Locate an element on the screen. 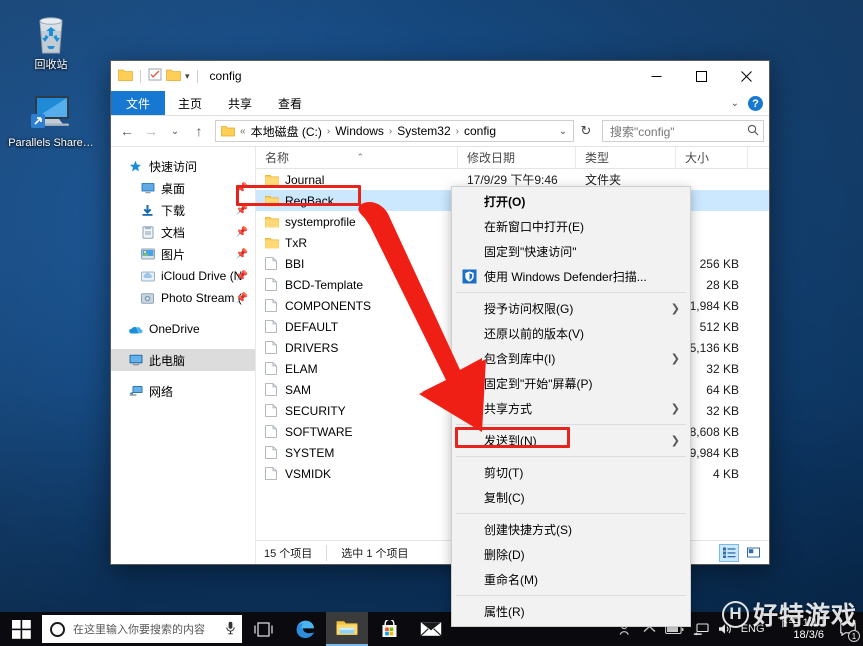 The width and height of the screenshot is (863, 646). tab-home: 主页 is located at coordinates (190, 103).